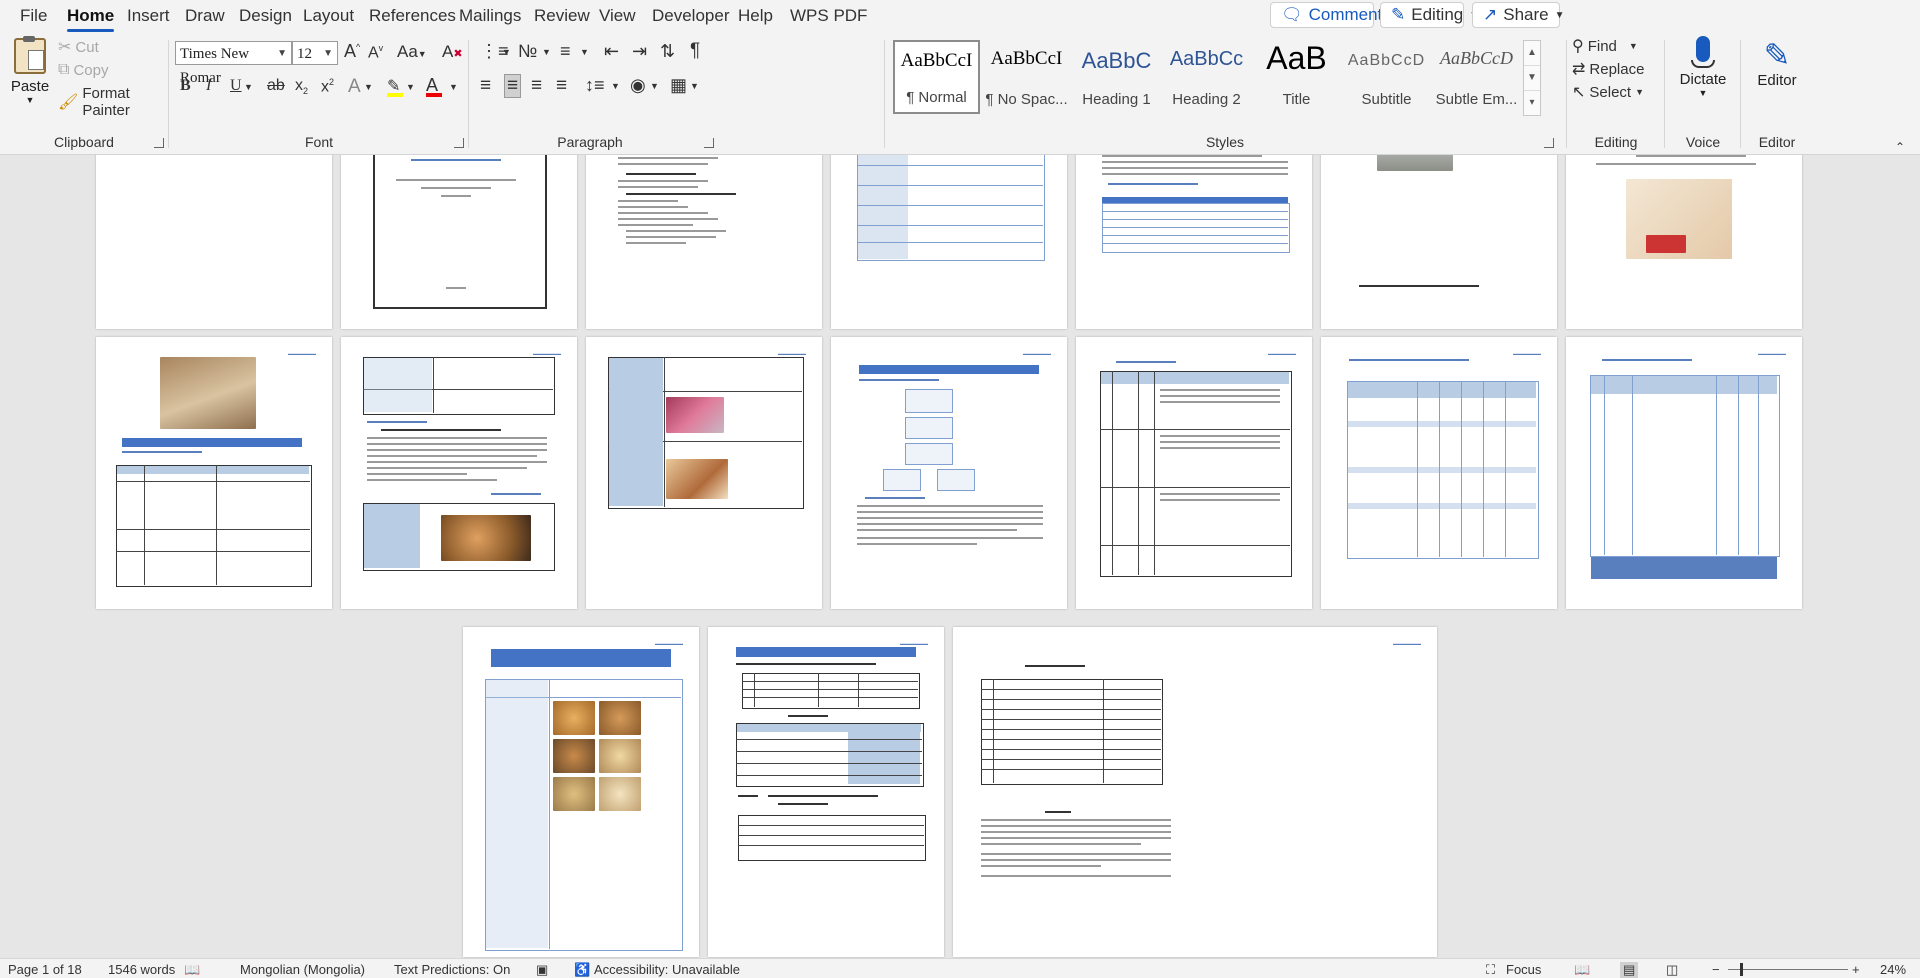  I want to click on text-effects-icon: A, so click(354, 87).